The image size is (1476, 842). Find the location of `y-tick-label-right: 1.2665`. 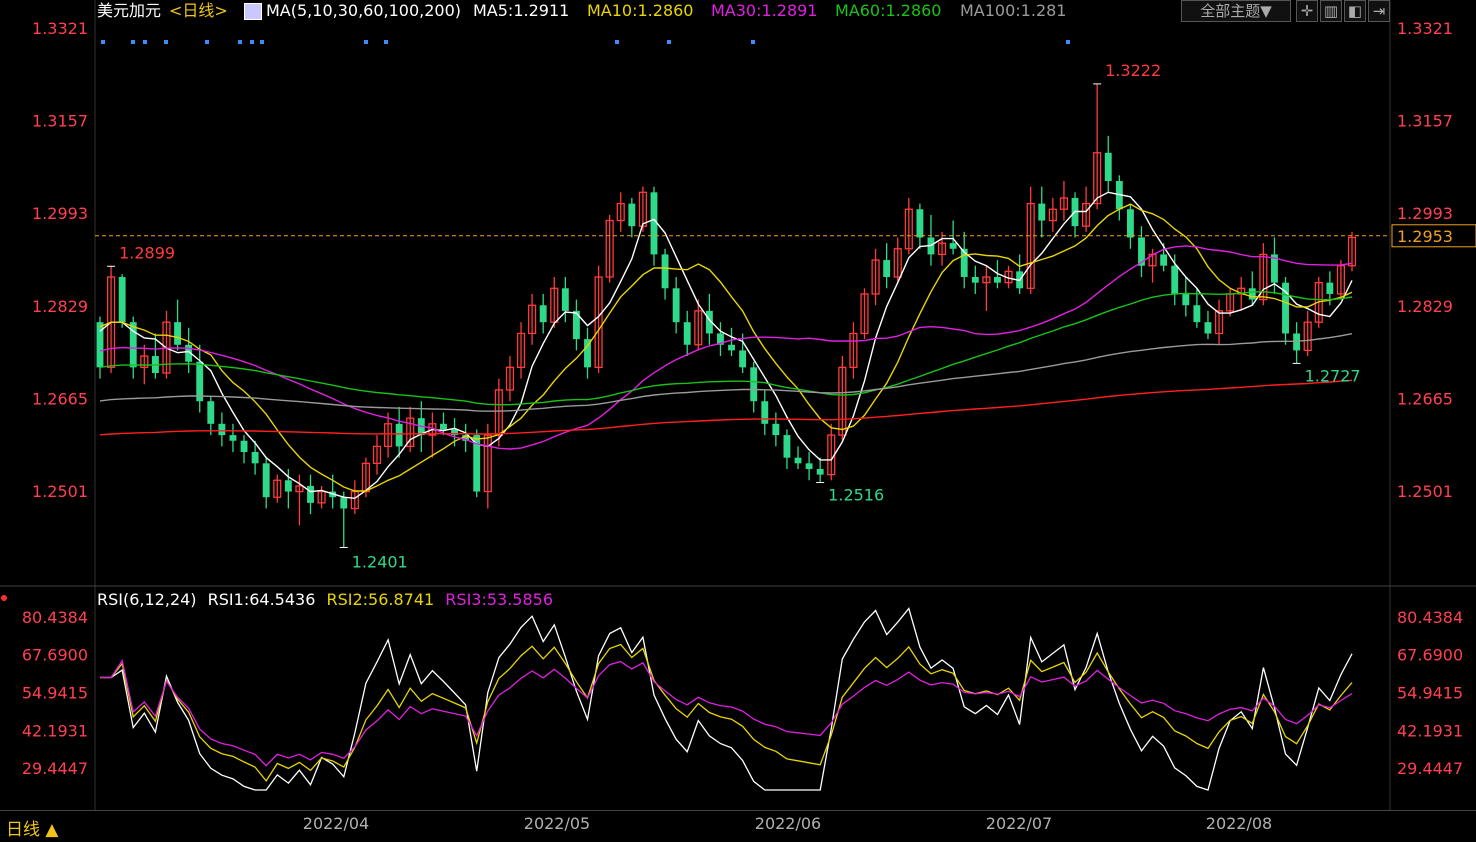

y-tick-label-right: 1.2665 is located at coordinates (1425, 398).